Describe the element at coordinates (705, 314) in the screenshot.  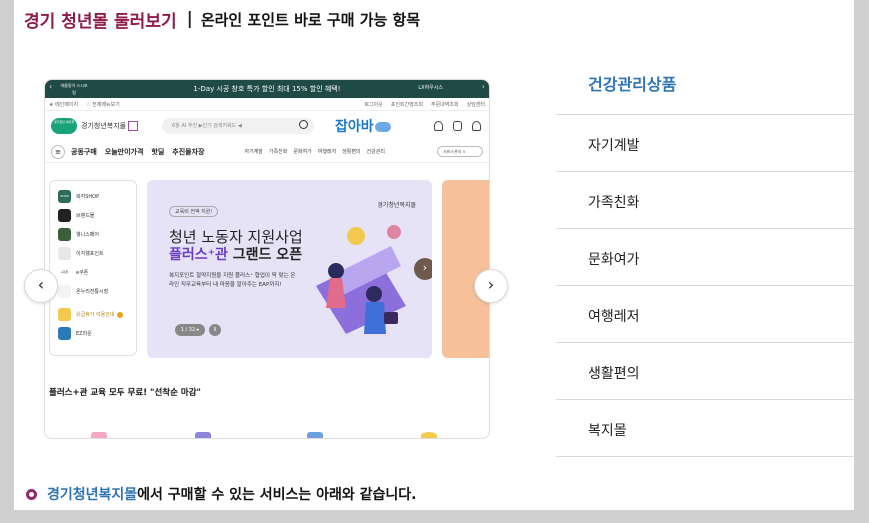
I see `category-item-travel: 여행레저` at that location.